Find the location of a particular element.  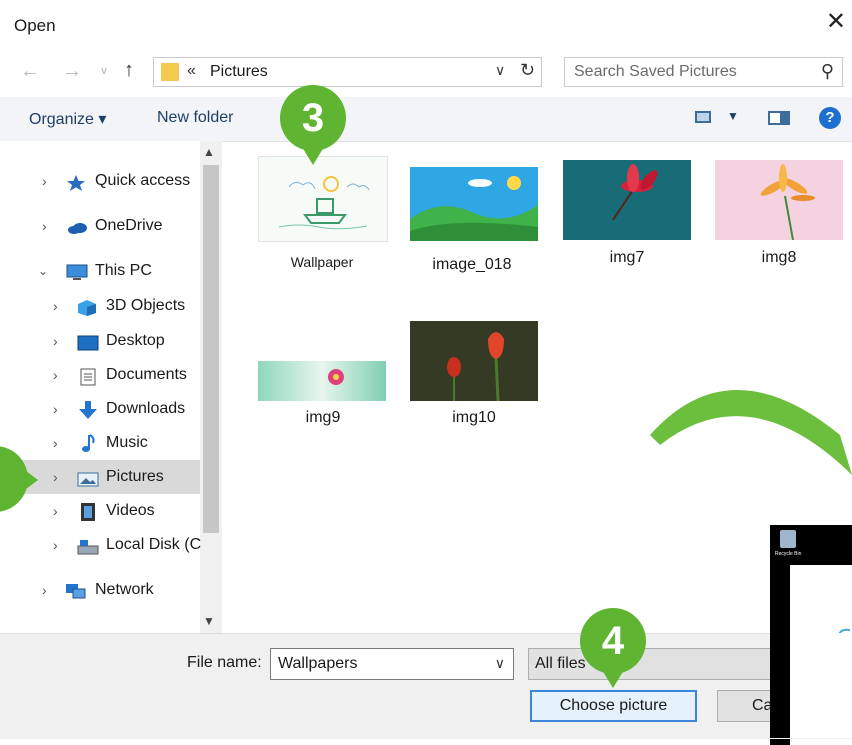

file-thumbnail-img10 is located at coordinates (474, 361).